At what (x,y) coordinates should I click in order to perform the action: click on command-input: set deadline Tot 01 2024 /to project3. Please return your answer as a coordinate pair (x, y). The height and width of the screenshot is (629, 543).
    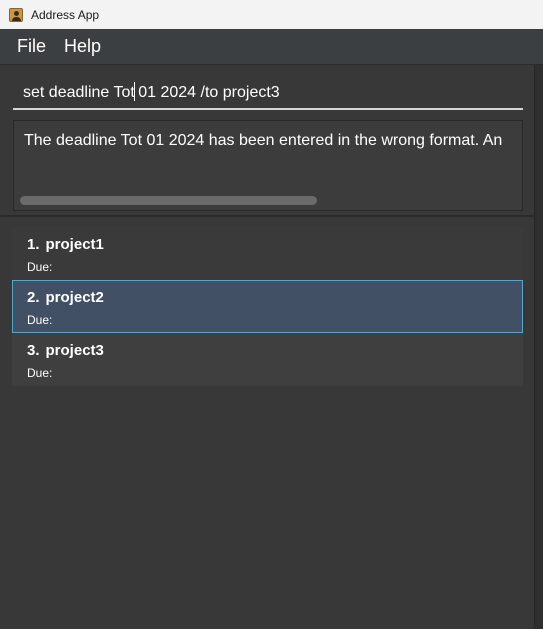
    Looking at the image, I should click on (268, 92).